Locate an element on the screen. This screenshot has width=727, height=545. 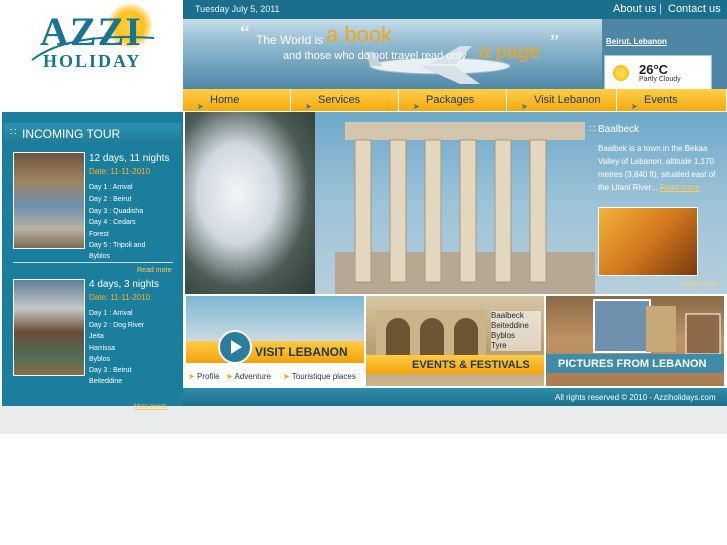
banner-text-line2: and those who do not travel read only is located at coordinates (375, 56).